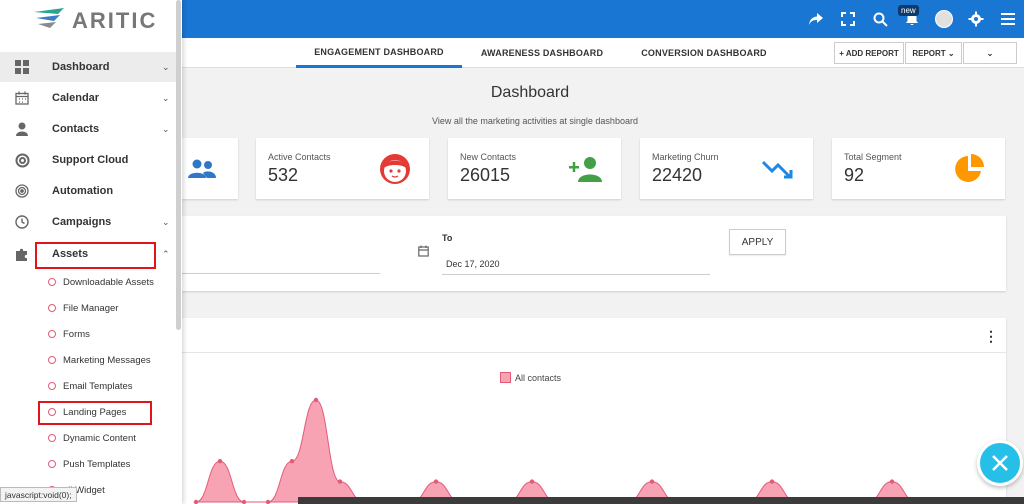 Image resolution: width=1024 pixels, height=504 pixels. What do you see at coordinates (534, 168) in the screenshot?
I see `stat-card-new-contacts: New Contacts 26015` at bounding box center [534, 168].